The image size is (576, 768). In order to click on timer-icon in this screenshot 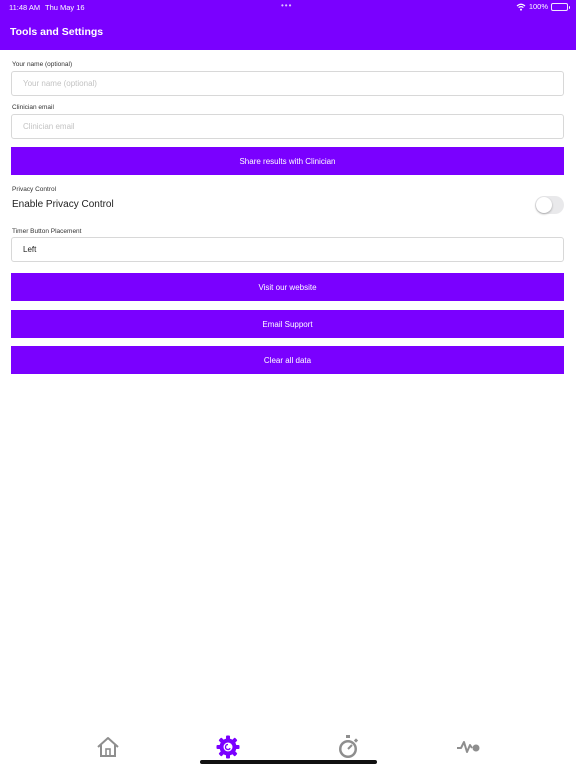, I will do `click(349, 746)`.